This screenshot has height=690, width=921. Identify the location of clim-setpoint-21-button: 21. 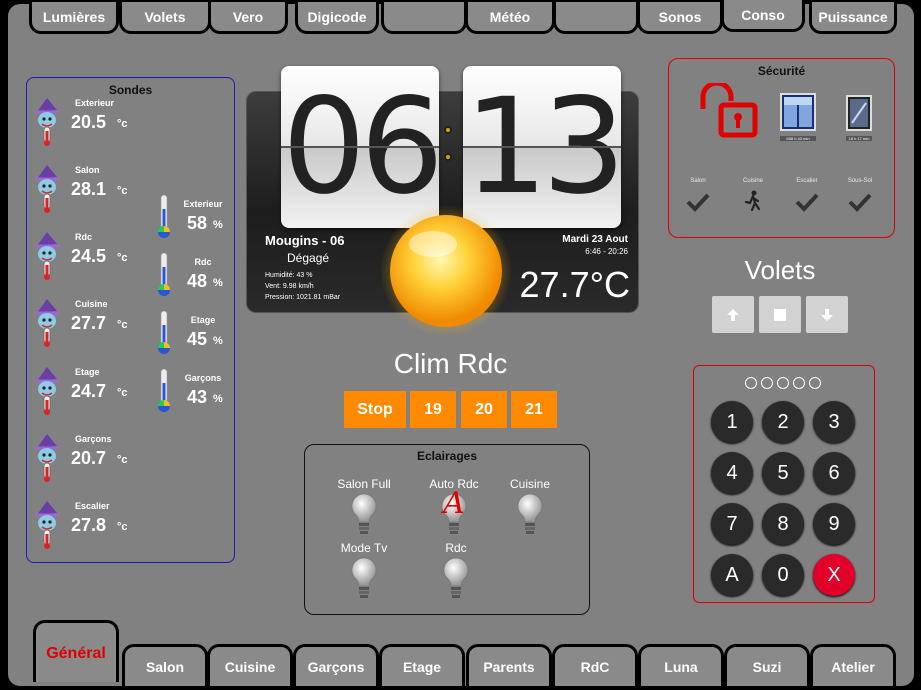
(534, 409).